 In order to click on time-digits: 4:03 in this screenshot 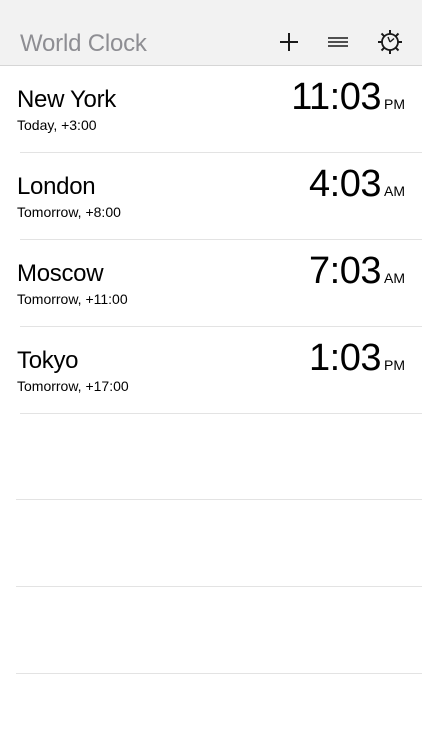, I will do `click(345, 184)`.